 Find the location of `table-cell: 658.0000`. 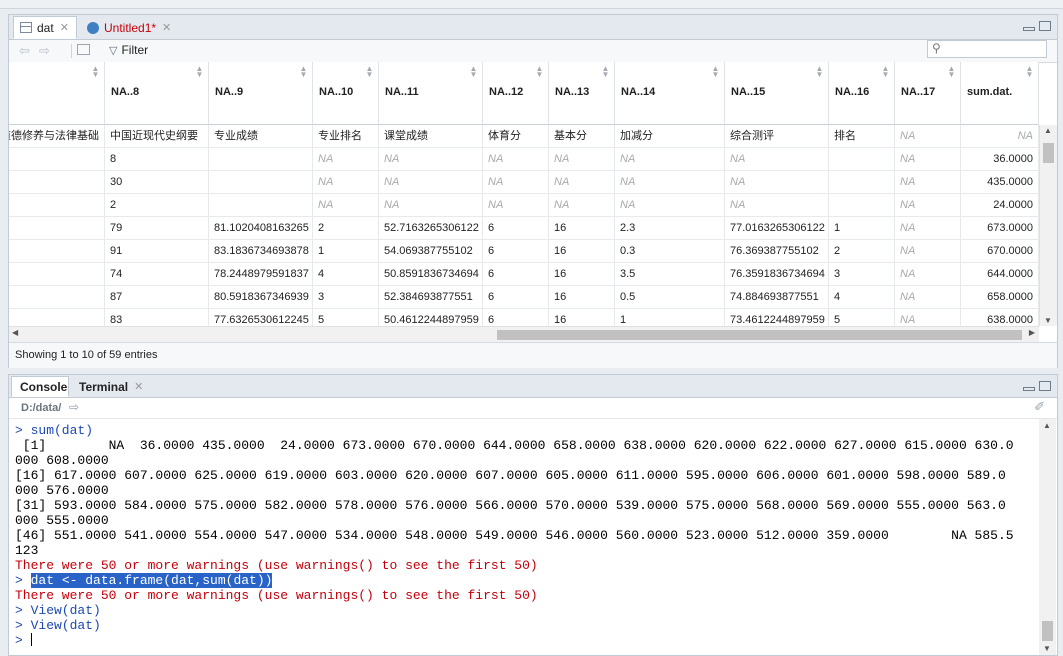

table-cell: 658.0000 is located at coordinates (1000, 297).